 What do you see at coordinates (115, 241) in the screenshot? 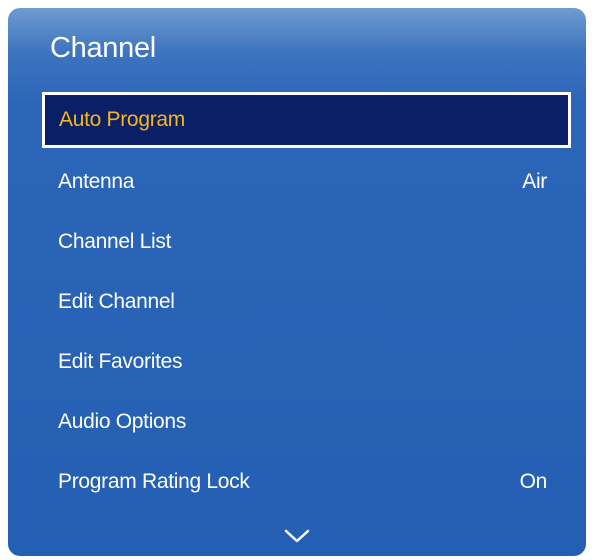
I see `menu-item-label: Channel List` at bounding box center [115, 241].